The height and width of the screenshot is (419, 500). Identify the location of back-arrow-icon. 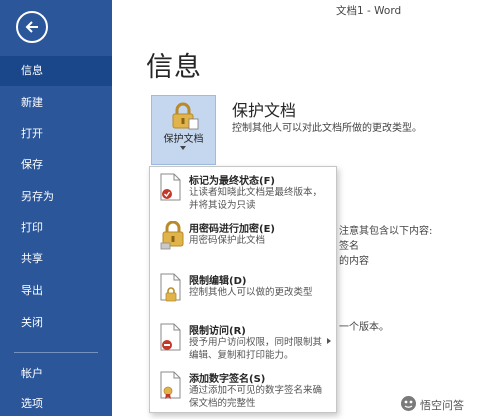
(31, 27).